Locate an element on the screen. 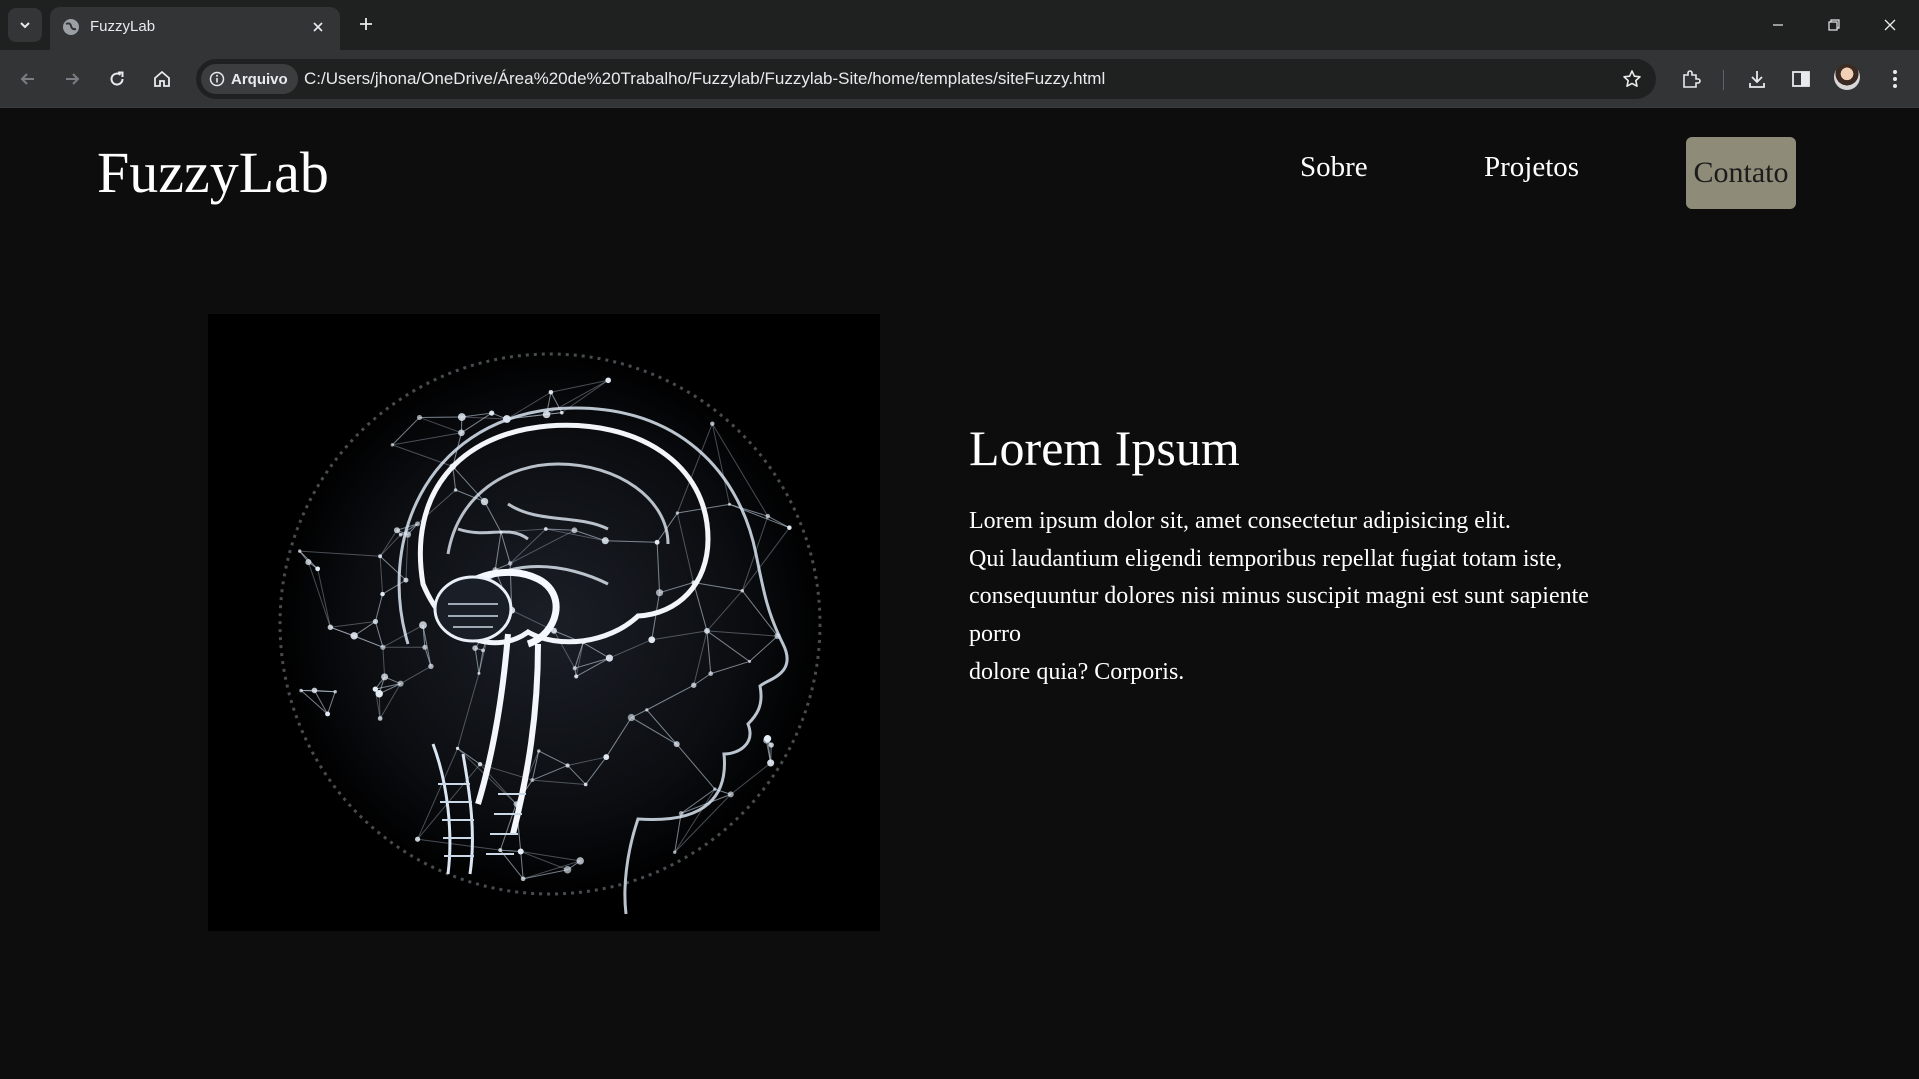 The image size is (1919, 1079). bookmark-star-icon is located at coordinates (1632, 79).